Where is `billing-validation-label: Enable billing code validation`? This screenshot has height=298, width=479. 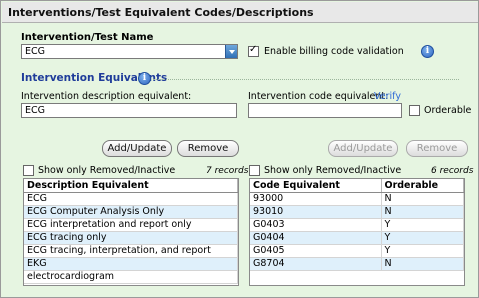 billing-validation-label: Enable billing code validation is located at coordinates (334, 51).